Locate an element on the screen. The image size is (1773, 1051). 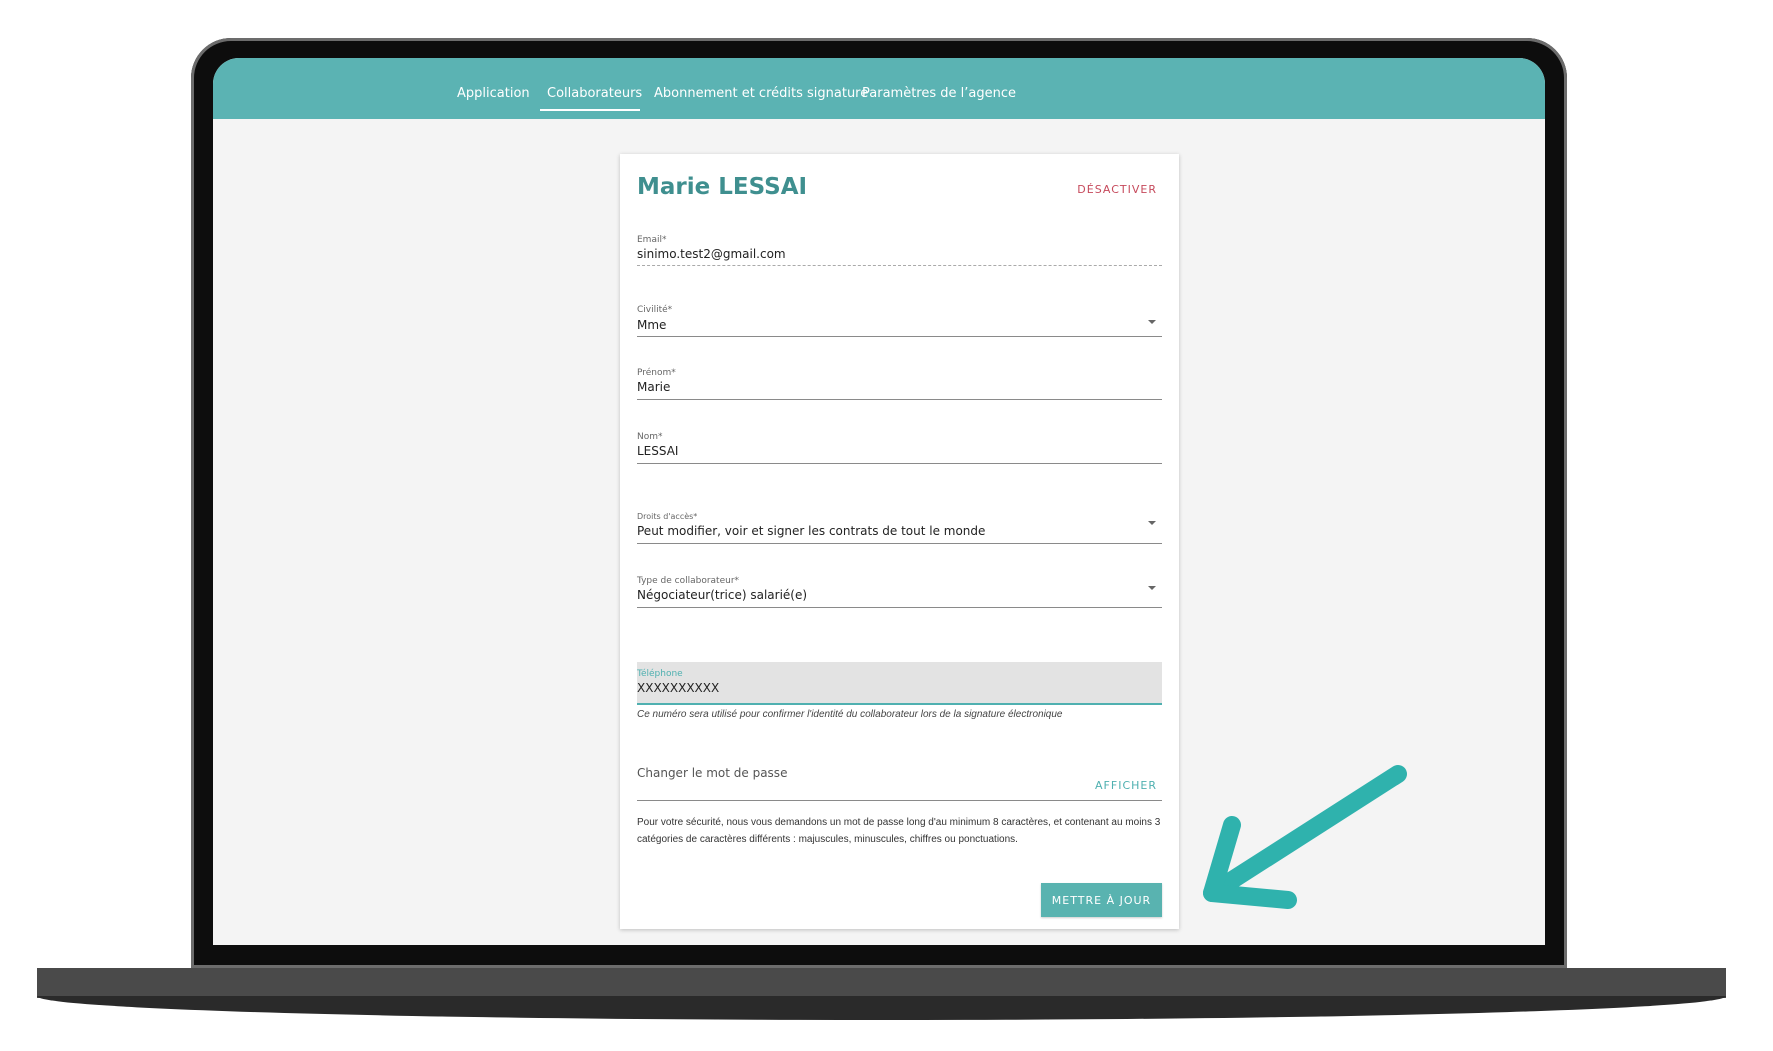
show-password-button: AFFICHER is located at coordinates (1126, 785).